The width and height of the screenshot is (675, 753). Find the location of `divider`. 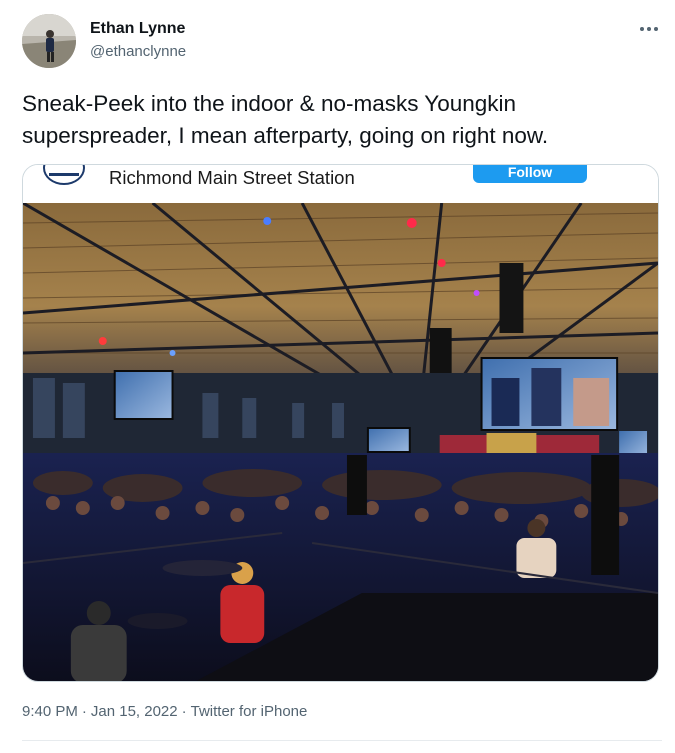

divider is located at coordinates (342, 740).